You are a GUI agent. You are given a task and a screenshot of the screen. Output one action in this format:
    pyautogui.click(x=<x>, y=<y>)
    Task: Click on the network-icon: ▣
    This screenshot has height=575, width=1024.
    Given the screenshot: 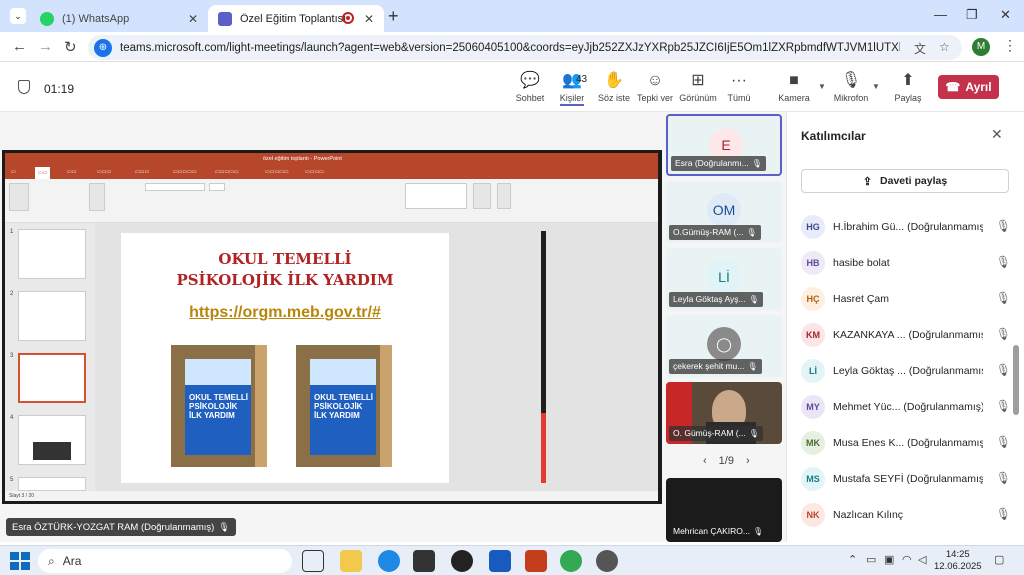 What is the action you would take?
    pyautogui.click(x=889, y=559)
    